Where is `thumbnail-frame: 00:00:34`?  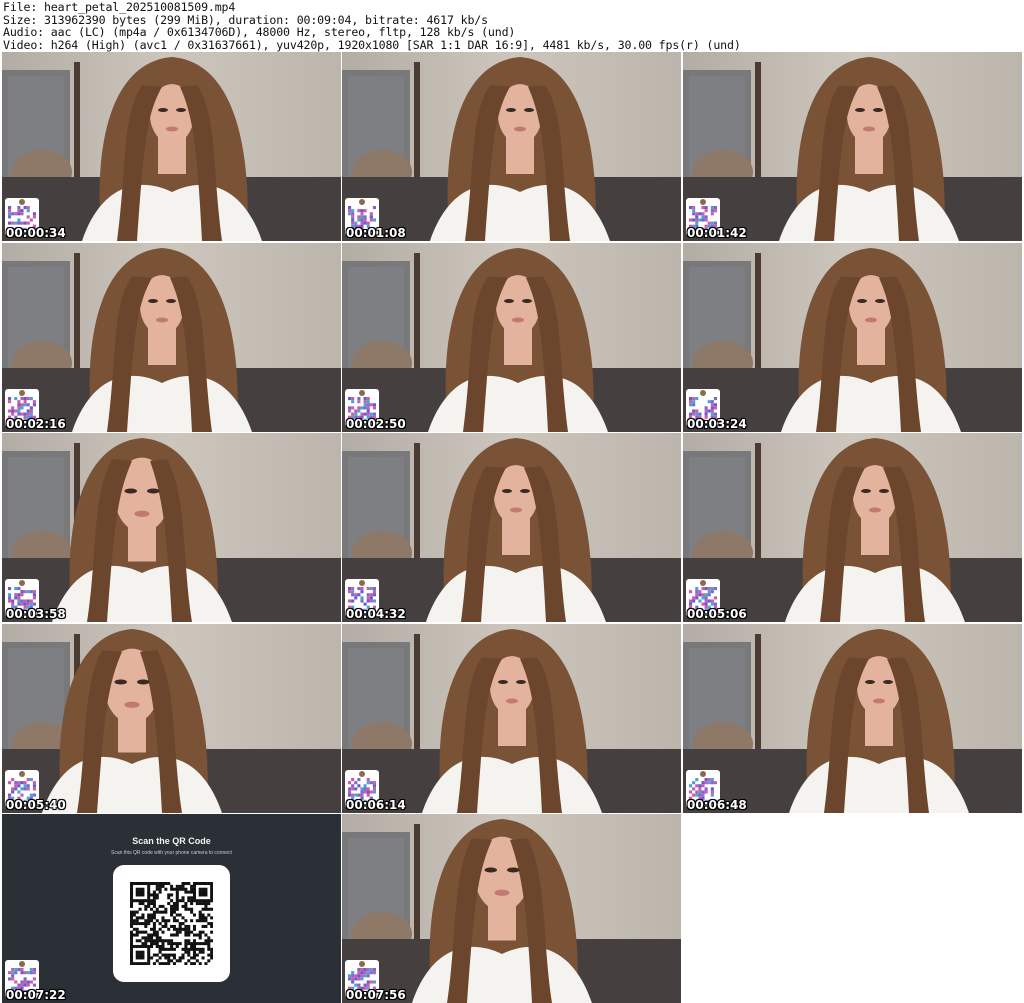
thumbnail-frame: 00:00:34 is located at coordinates (171, 146).